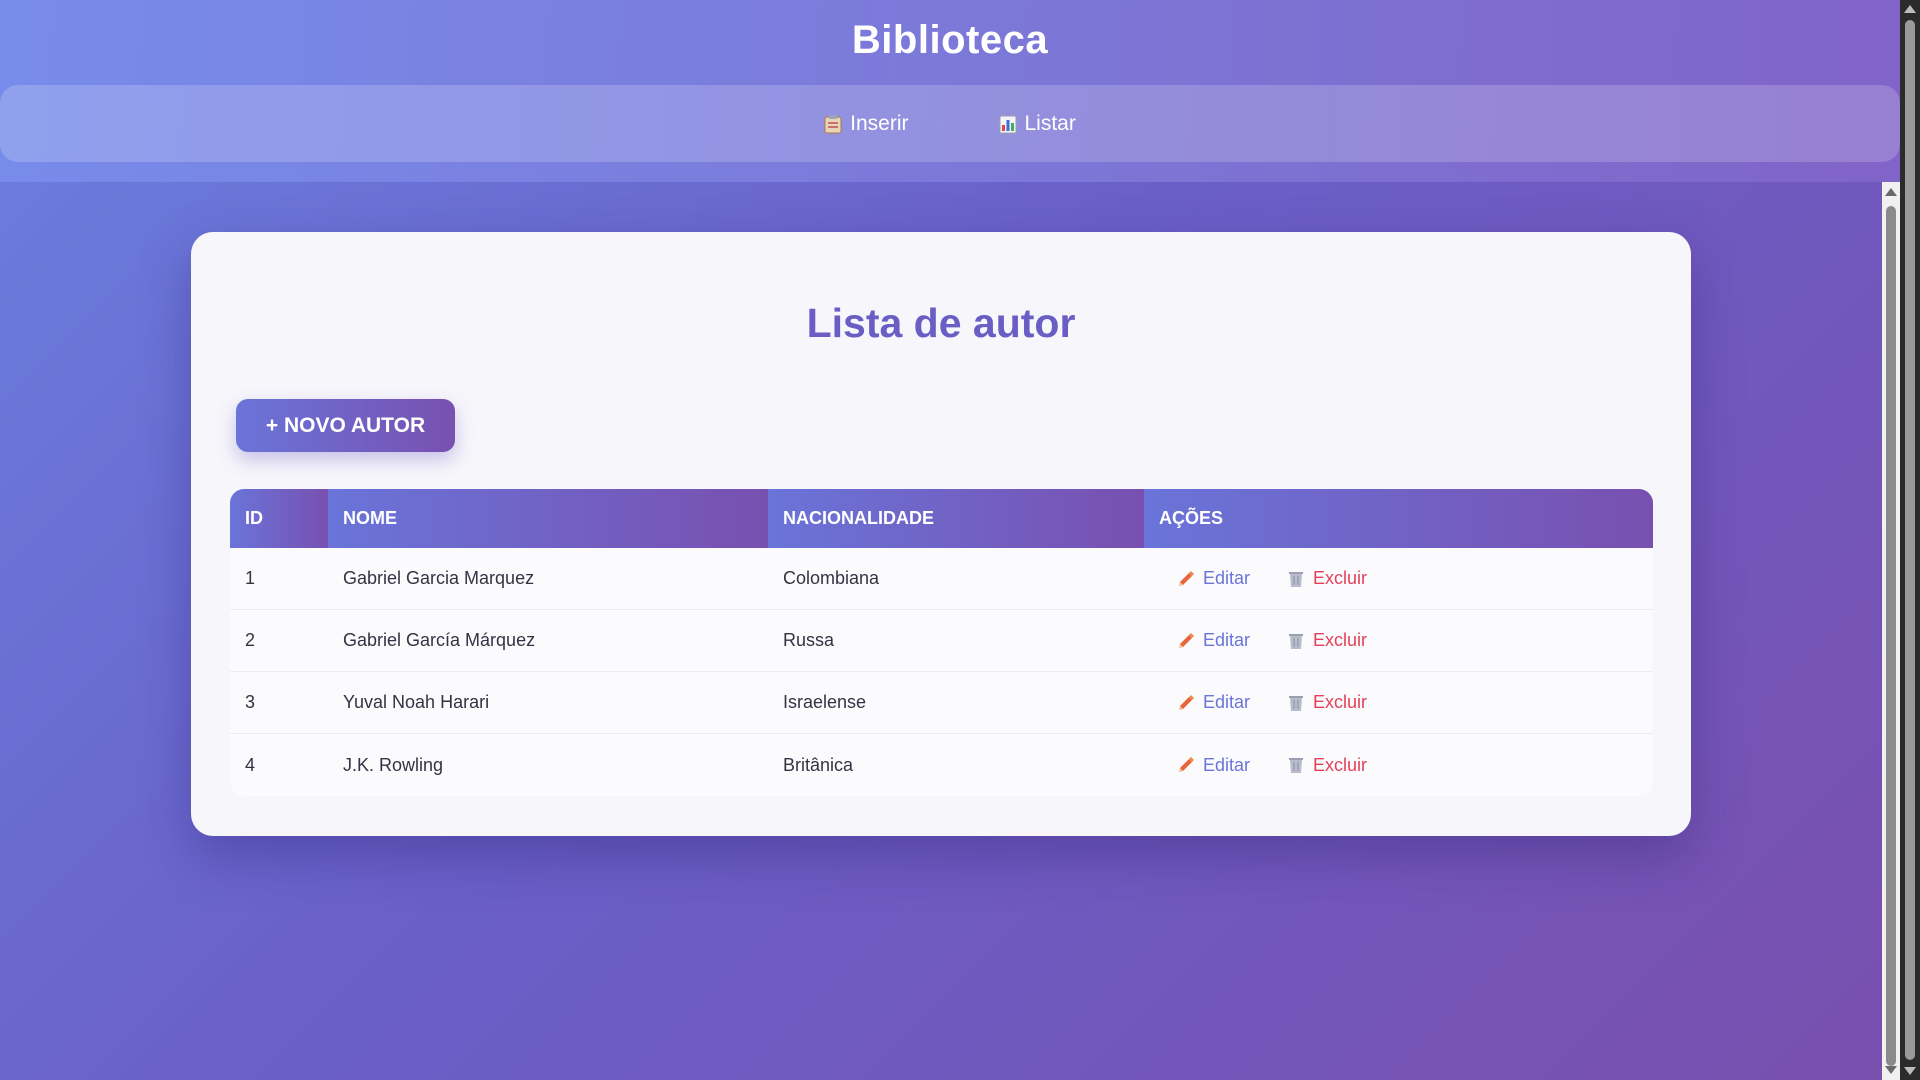 This screenshot has height=1080, width=1920. I want to click on table-row: 4 J.K. Rowling Britânica Editar Excluir, so click(941, 765).